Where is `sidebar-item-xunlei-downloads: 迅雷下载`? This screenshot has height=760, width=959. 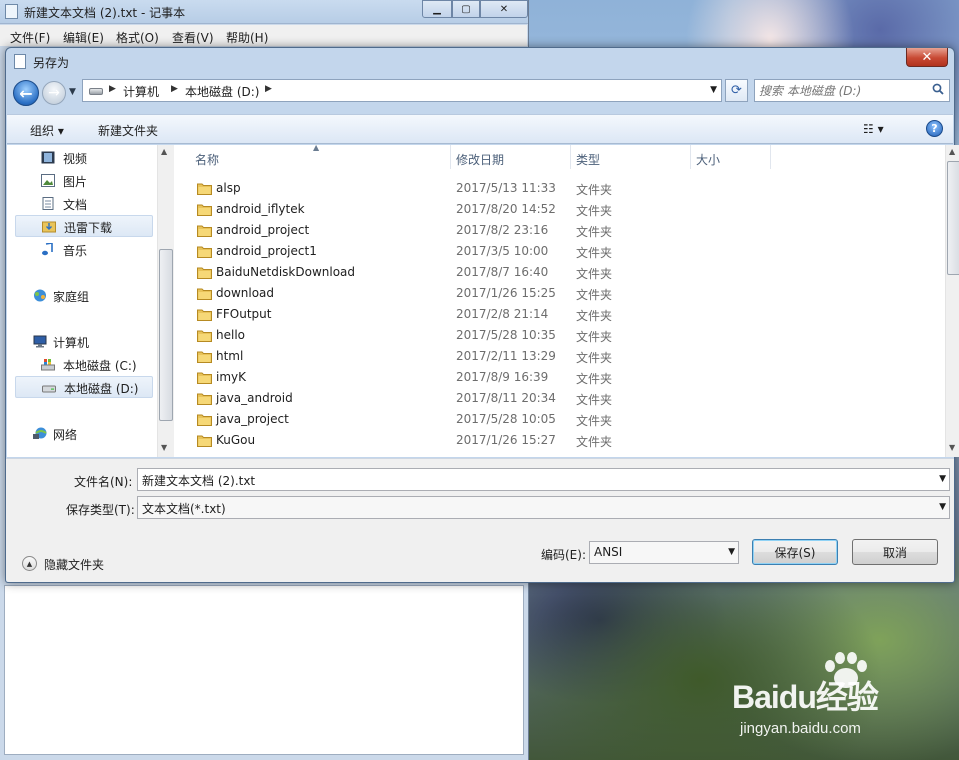
sidebar-item-xunlei-downloads: 迅雷下载 is located at coordinates (84, 226).